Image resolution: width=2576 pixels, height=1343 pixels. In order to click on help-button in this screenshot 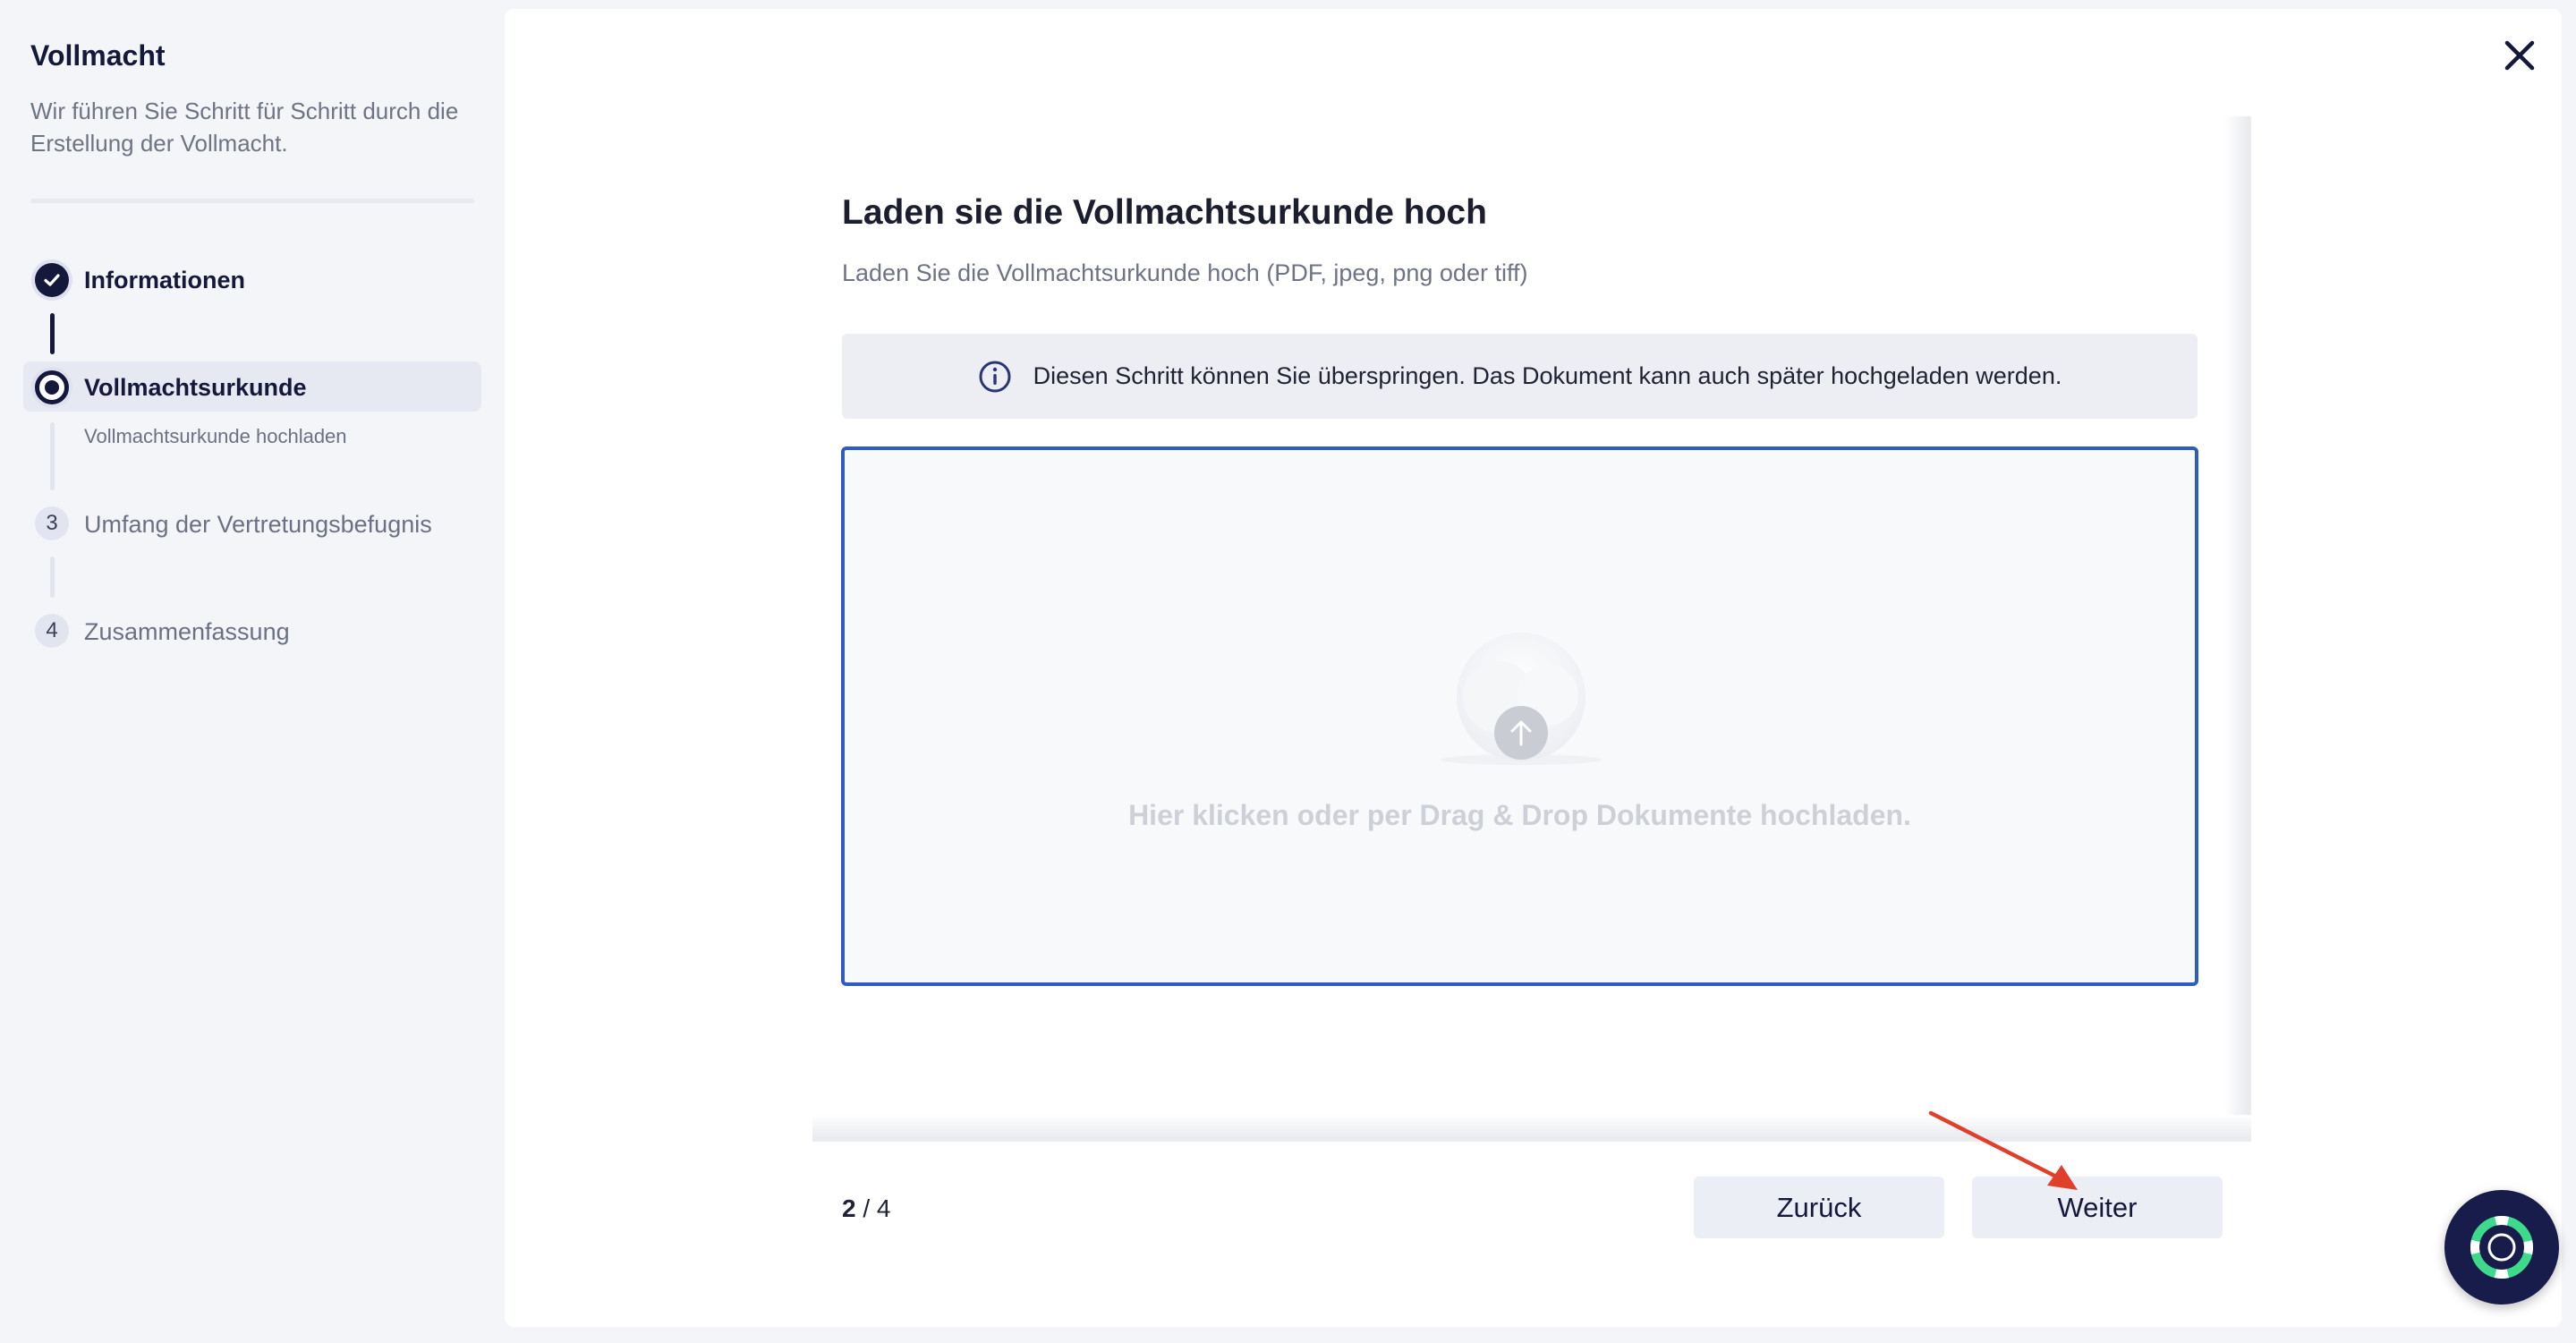, I will do `click(2501, 1247)`.